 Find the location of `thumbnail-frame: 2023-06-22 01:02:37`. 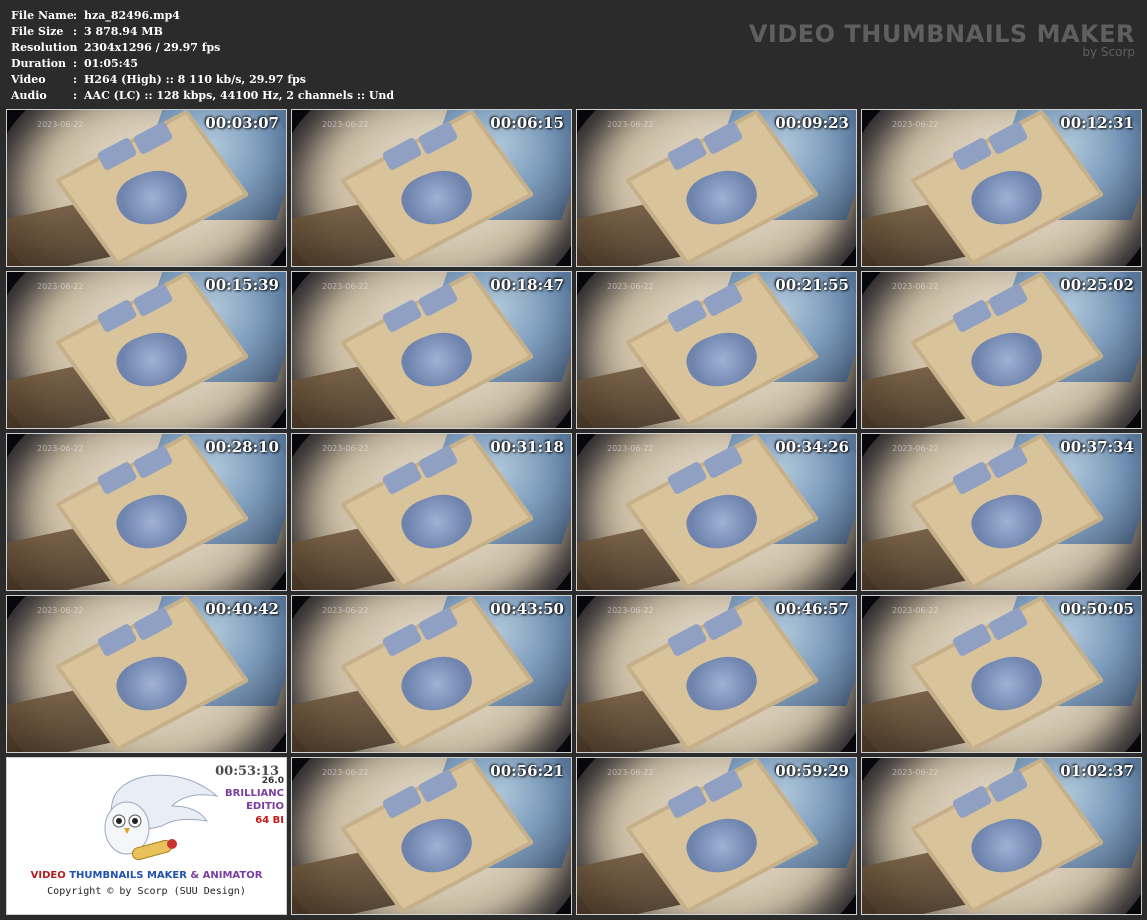

thumbnail-frame: 2023-06-22 01:02:37 is located at coordinates (1001, 836).